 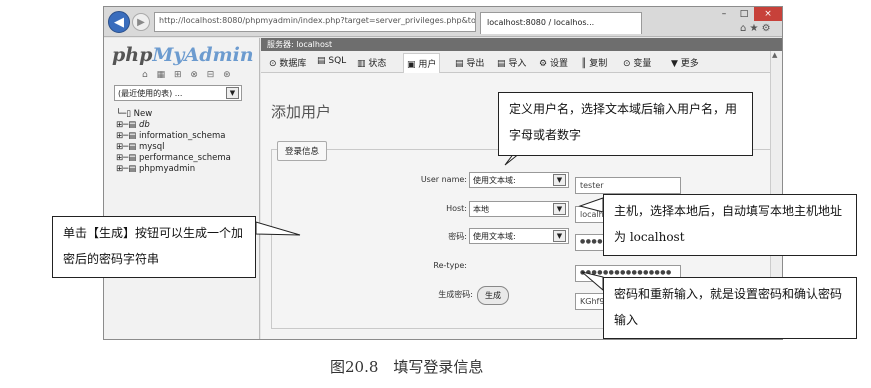 What do you see at coordinates (407, 367) in the screenshot?
I see `figure-caption: 图20.8 填写登录信息` at bounding box center [407, 367].